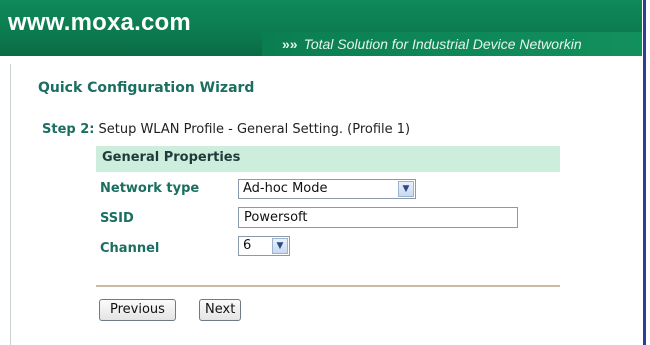  What do you see at coordinates (328, 286) in the screenshot?
I see `divider` at bounding box center [328, 286].